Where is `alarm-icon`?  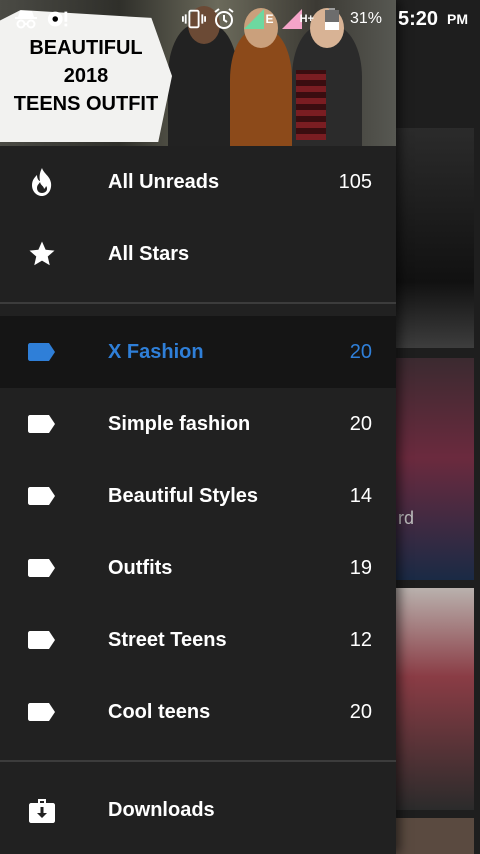
alarm-icon is located at coordinates (224, 19).